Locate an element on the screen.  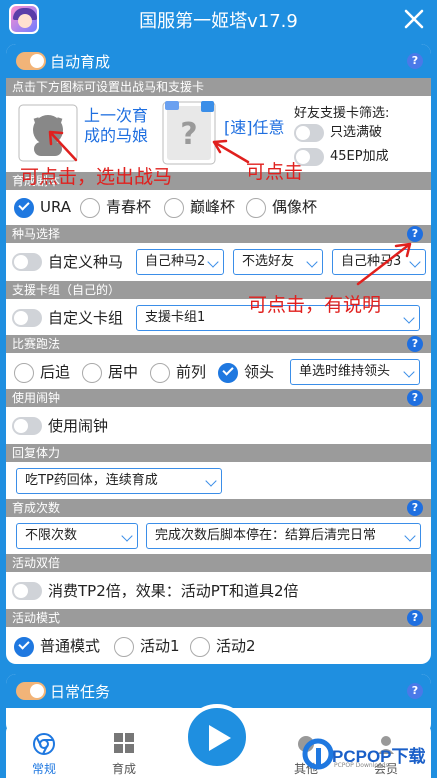
support-hint: 点击下方图标可设置出战马和支援卡 is located at coordinates (108, 87).